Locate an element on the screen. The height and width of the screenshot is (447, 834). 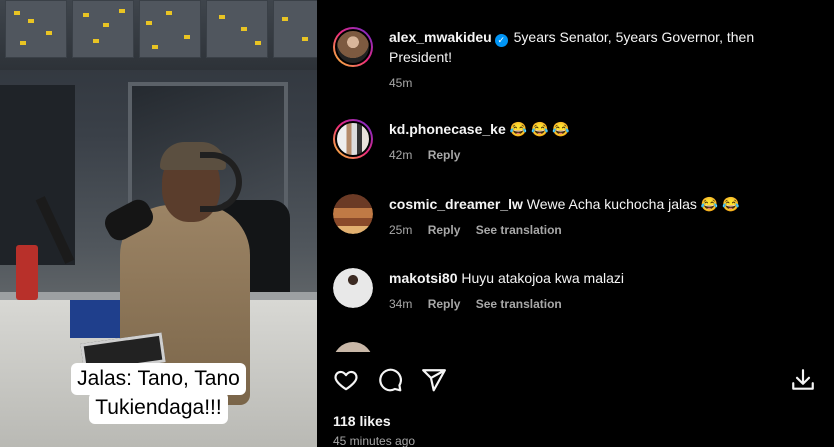
share-icon is located at coordinates (434, 380).